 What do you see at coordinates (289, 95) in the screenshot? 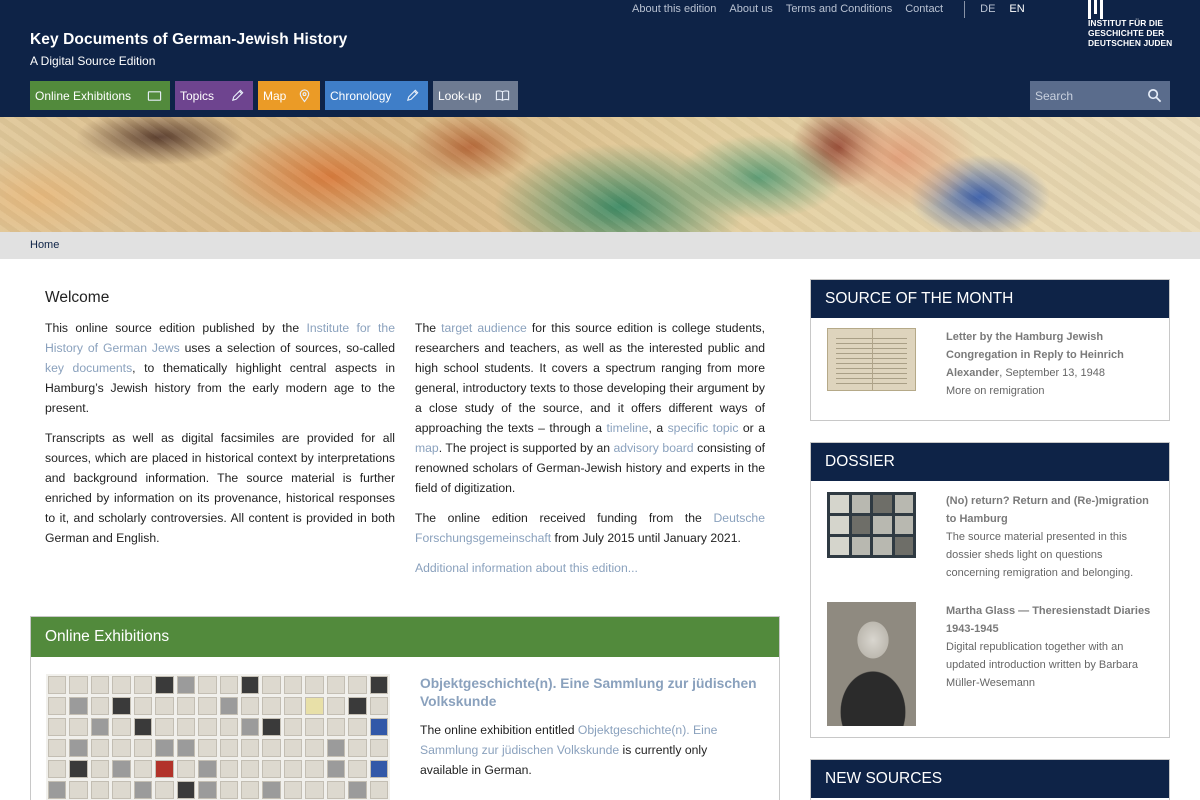
I see `nav-map: Map` at bounding box center [289, 95].